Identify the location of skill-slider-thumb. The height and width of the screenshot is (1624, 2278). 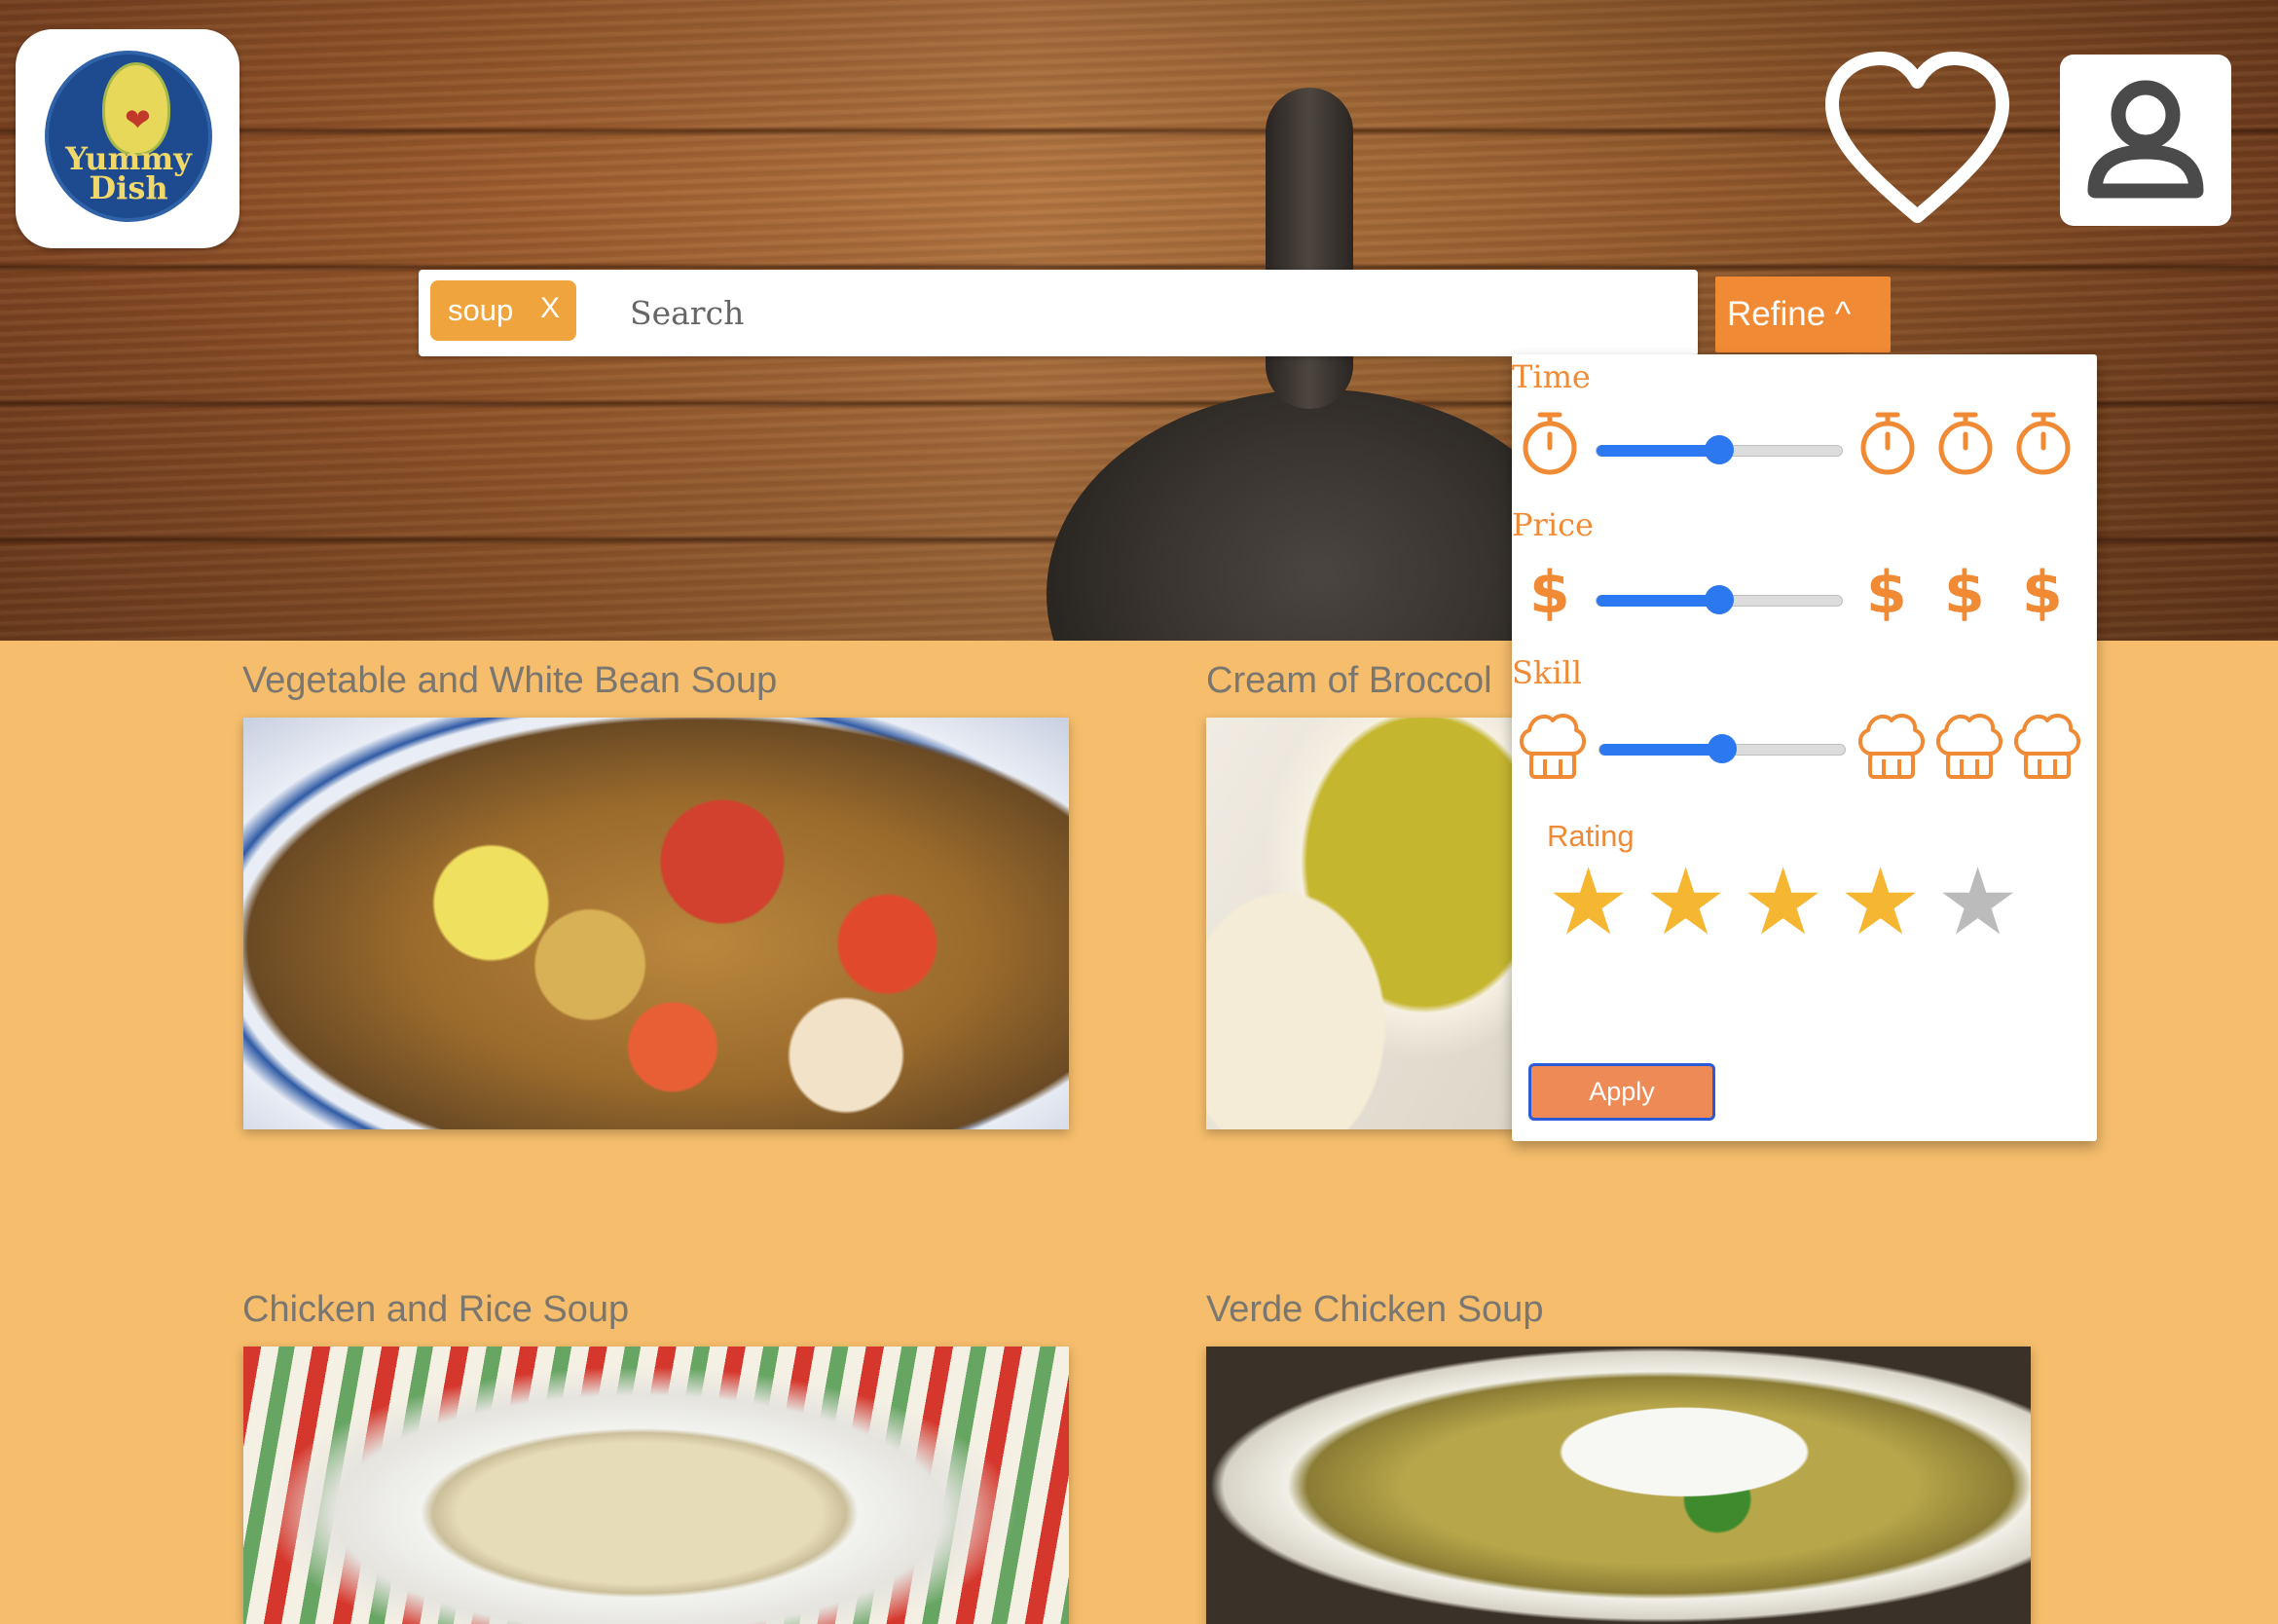
(1722, 748).